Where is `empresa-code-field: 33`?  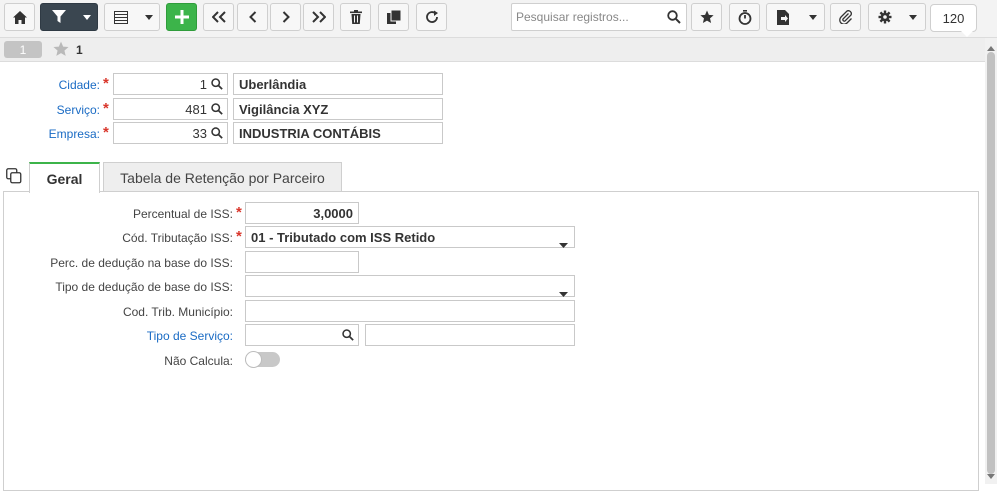 empresa-code-field: 33 is located at coordinates (170, 133).